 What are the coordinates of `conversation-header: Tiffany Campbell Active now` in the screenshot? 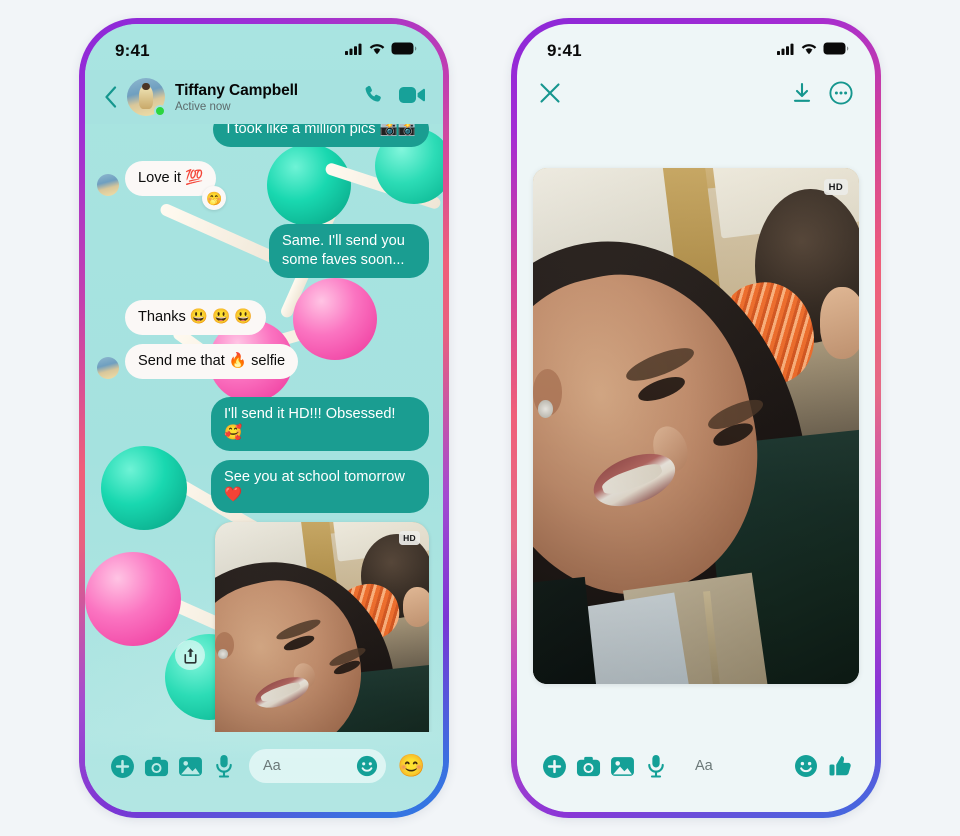 It's located at (264, 97).